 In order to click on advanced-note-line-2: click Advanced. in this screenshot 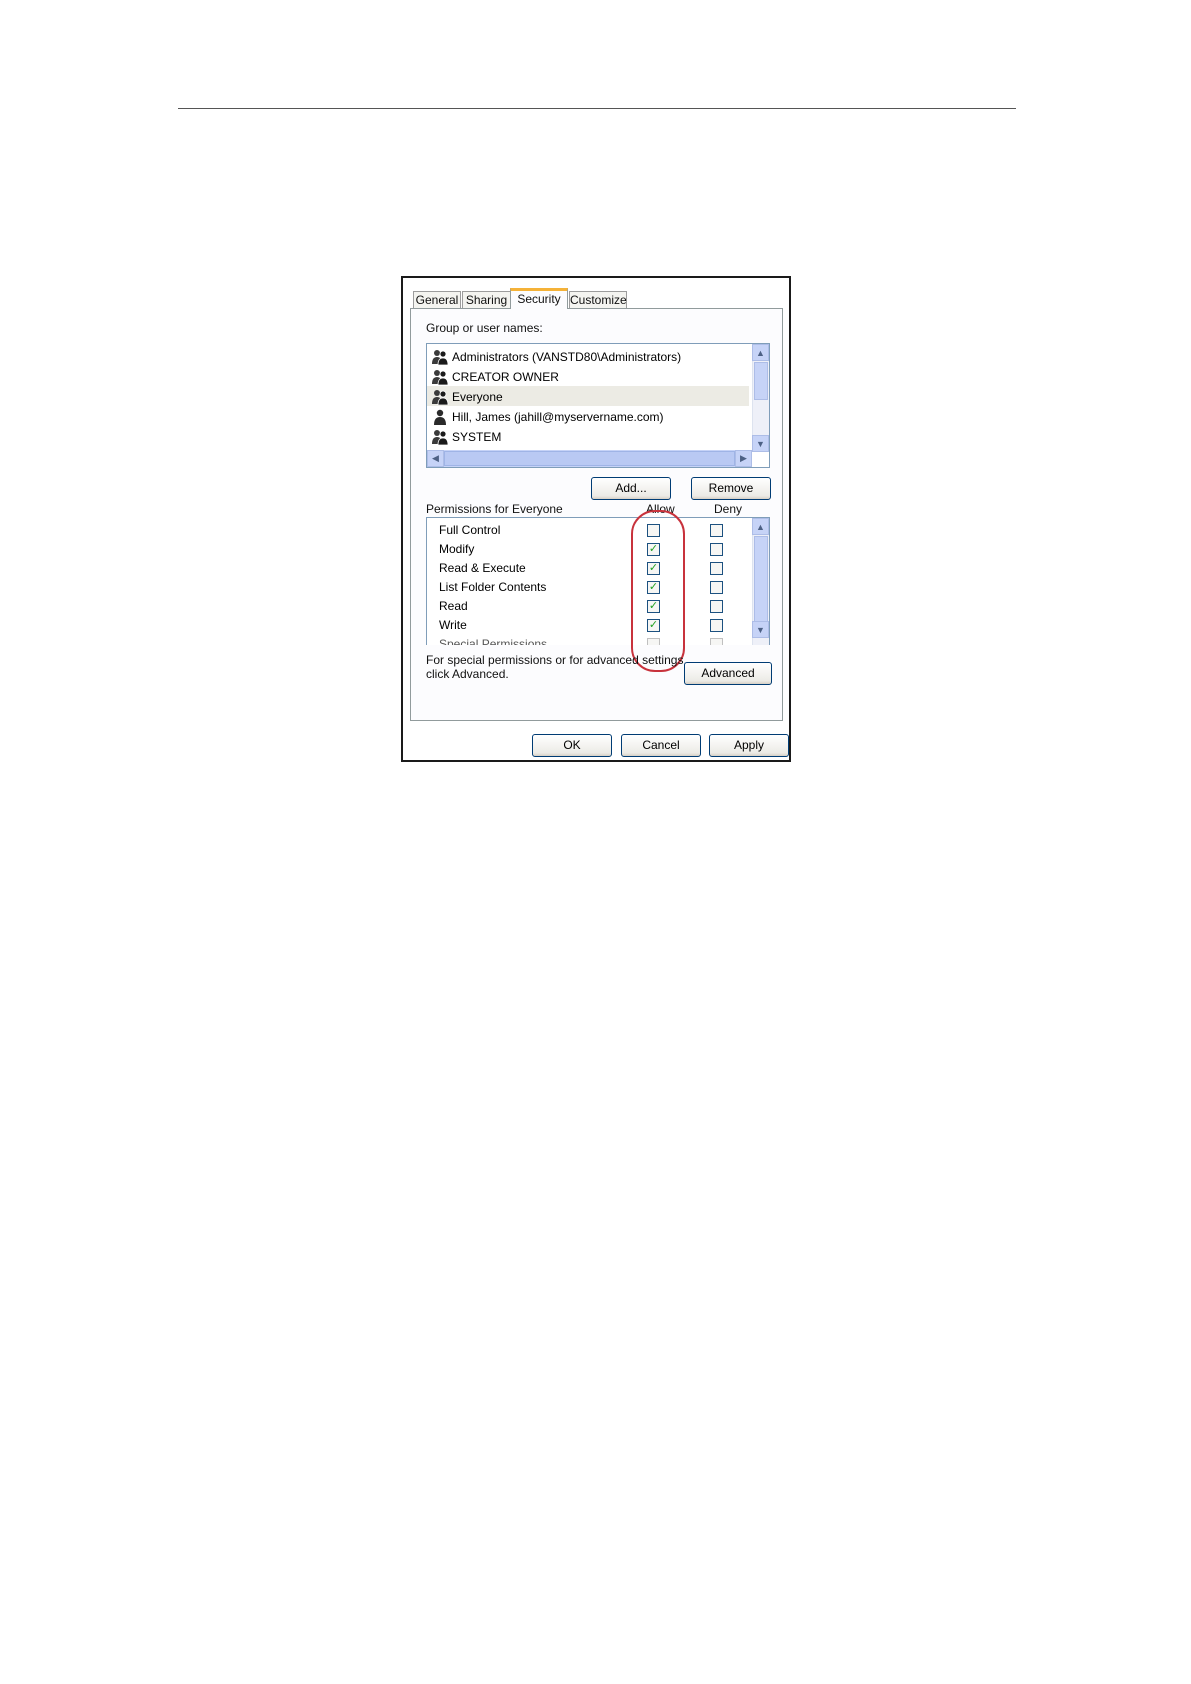, I will do `click(467, 674)`.